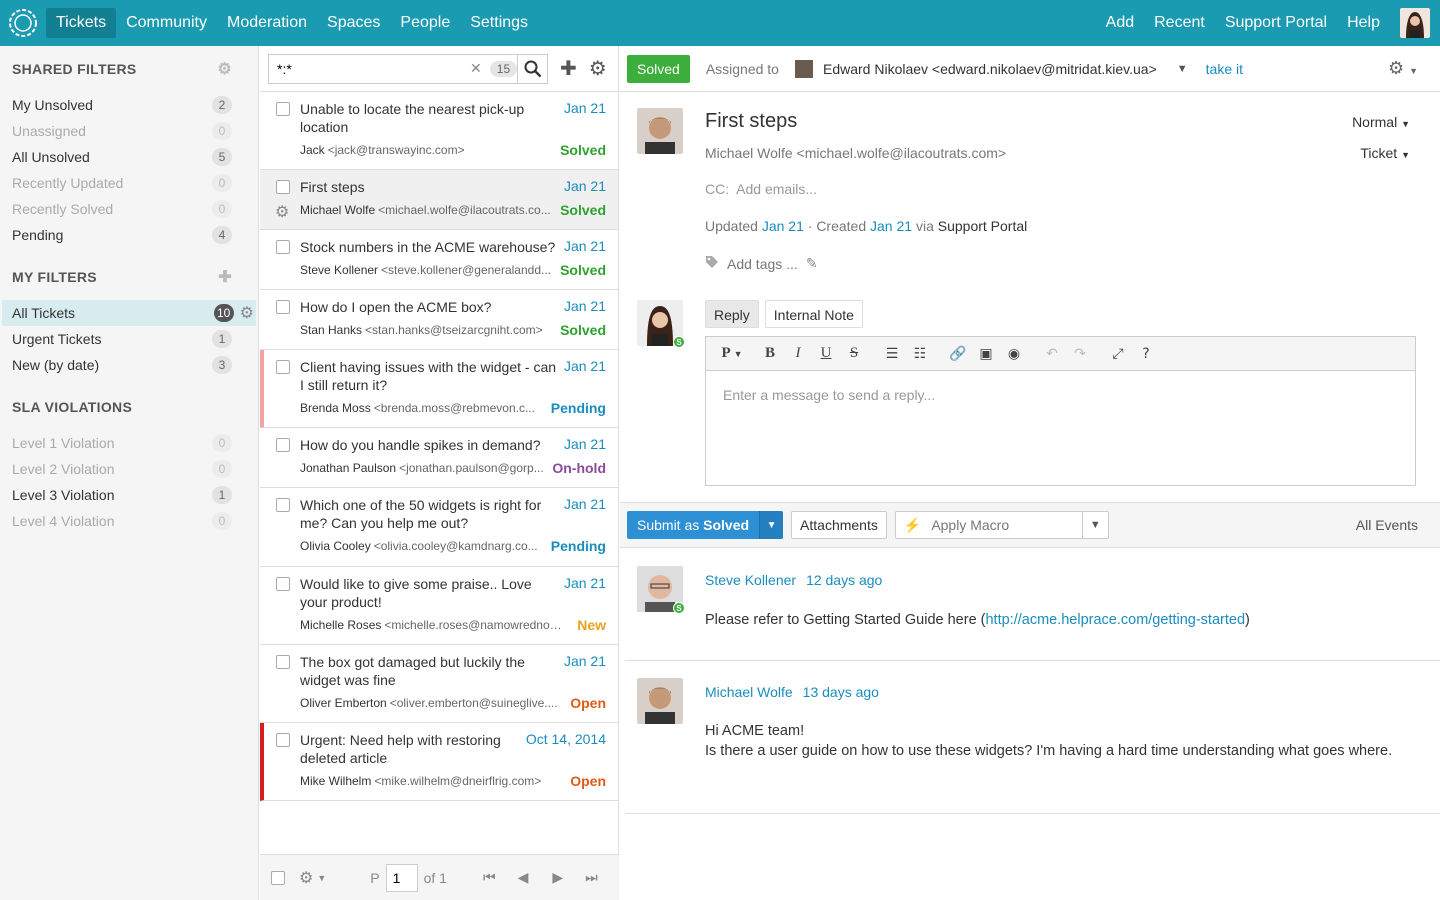 Image resolution: width=1440 pixels, height=900 pixels. I want to click on filter-recently-updated: Recently Updated 0, so click(129, 183).